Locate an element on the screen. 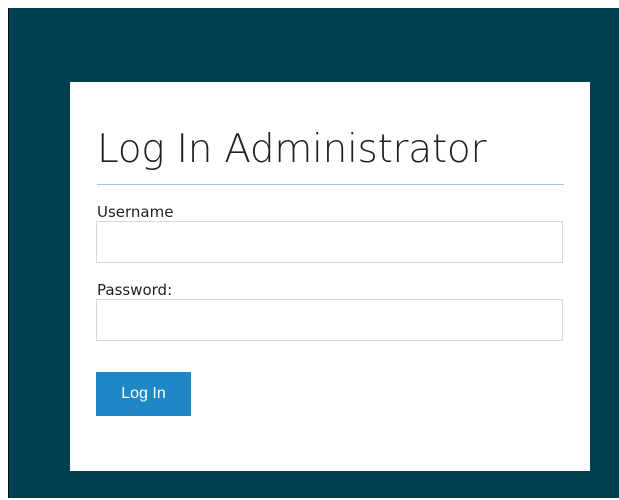 This screenshot has width=619, height=500. password-field is located at coordinates (329, 320).